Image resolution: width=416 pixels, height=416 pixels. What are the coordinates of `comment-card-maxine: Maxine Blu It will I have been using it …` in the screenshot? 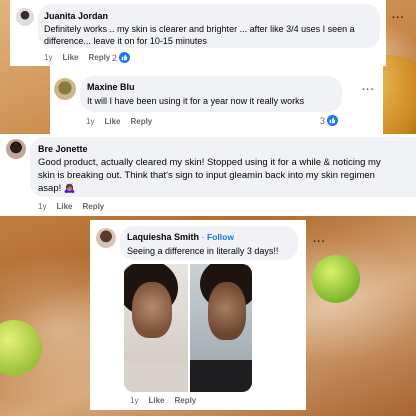 It's located at (216, 100).